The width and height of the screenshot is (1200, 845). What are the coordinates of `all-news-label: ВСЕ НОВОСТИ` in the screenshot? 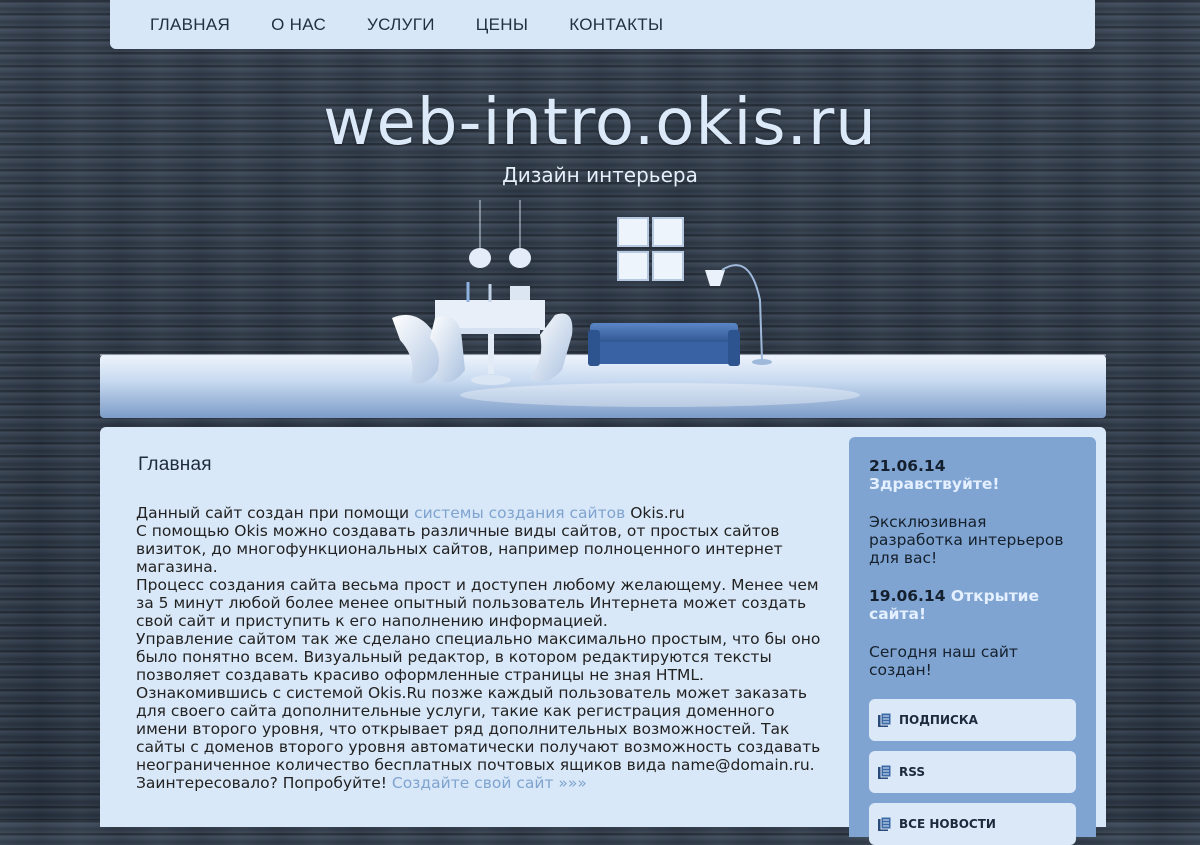 It's located at (947, 824).